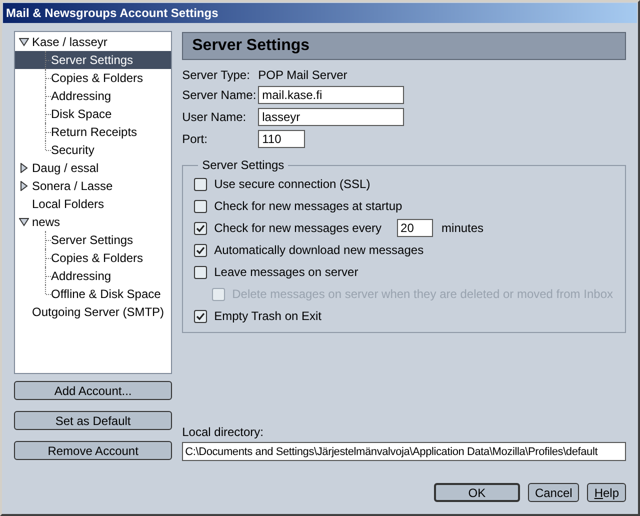 The width and height of the screenshot is (640, 516). What do you see at coordinates (106, 294) in the screenshot?
I see `tree-item: Offline & Disk Space` at bounding box center [106, 294].